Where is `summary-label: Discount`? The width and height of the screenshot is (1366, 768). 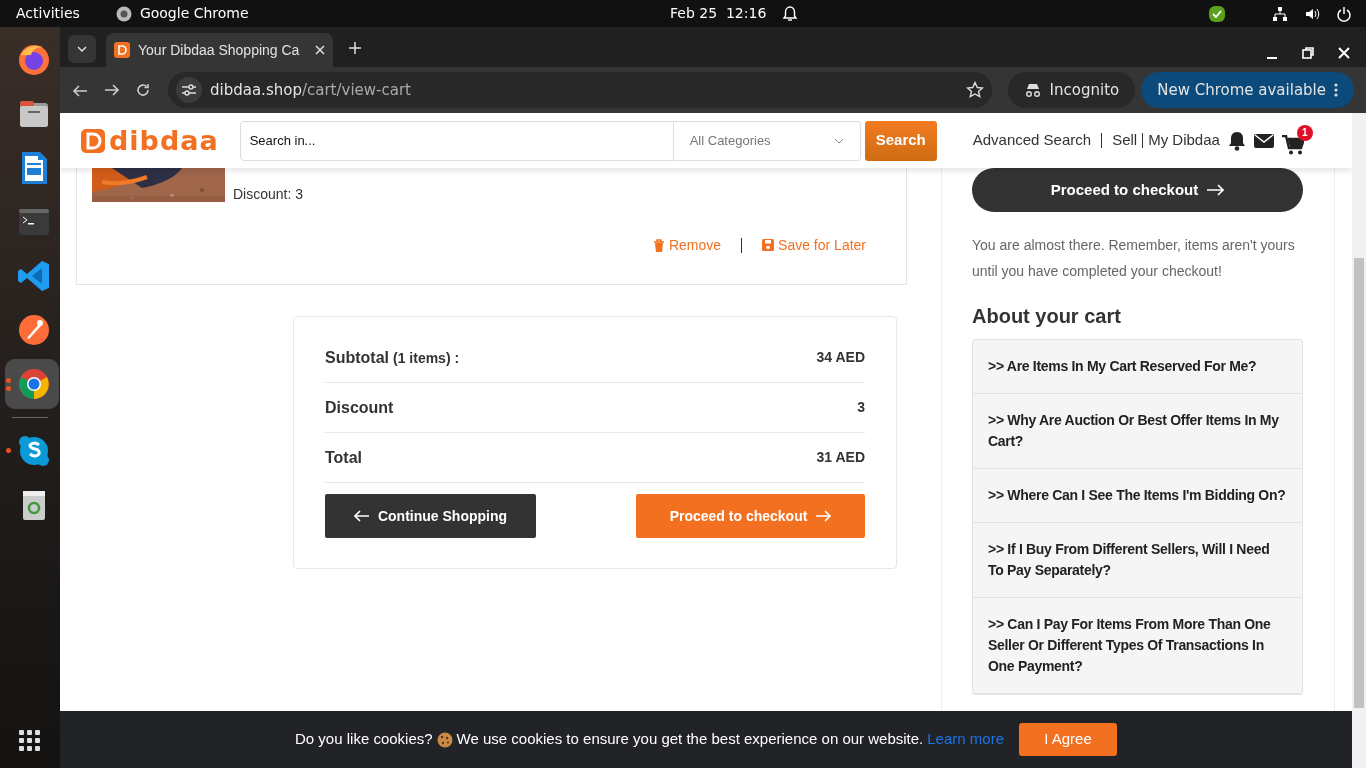
summary-label: Discount is located at coordinates (359, 407).